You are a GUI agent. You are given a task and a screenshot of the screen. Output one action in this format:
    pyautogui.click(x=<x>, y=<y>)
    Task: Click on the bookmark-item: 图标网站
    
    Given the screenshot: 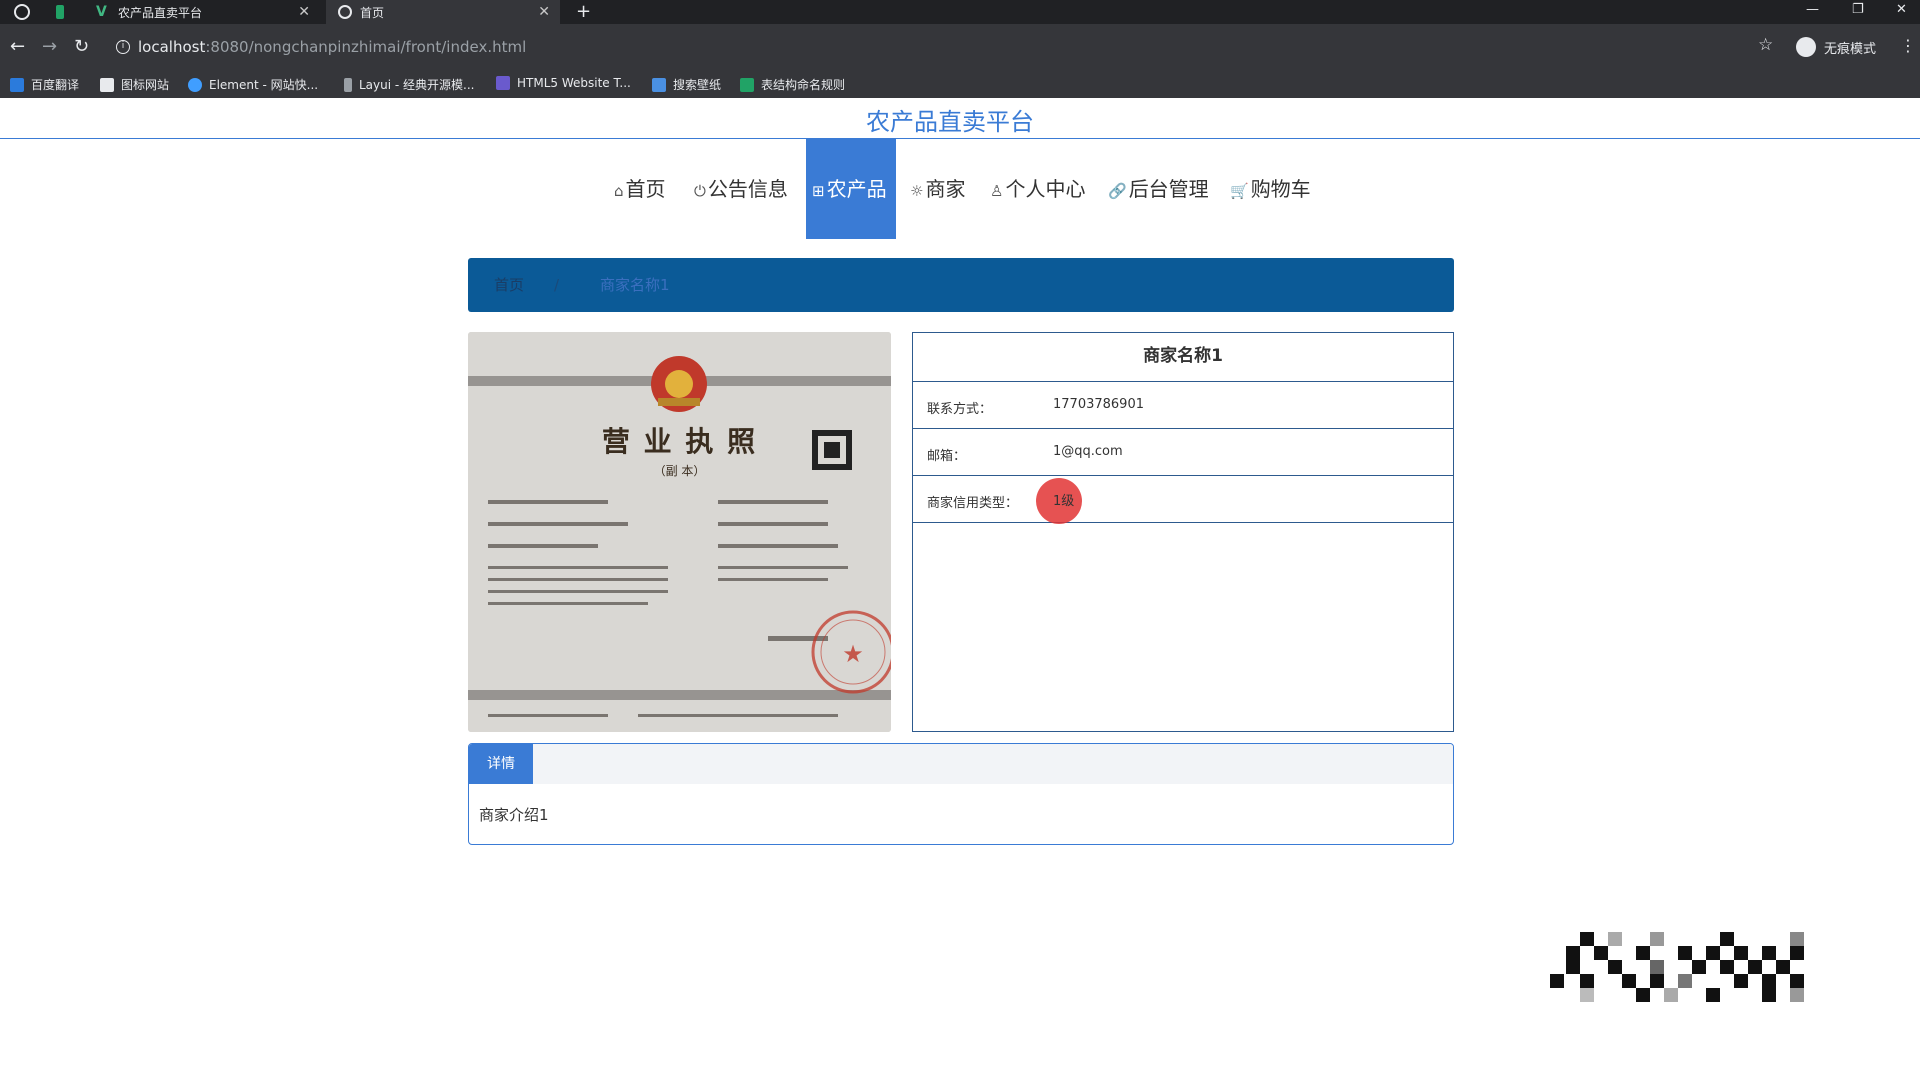 What is the action you would take?
    pyautogui.click(x=134, y=84)
    